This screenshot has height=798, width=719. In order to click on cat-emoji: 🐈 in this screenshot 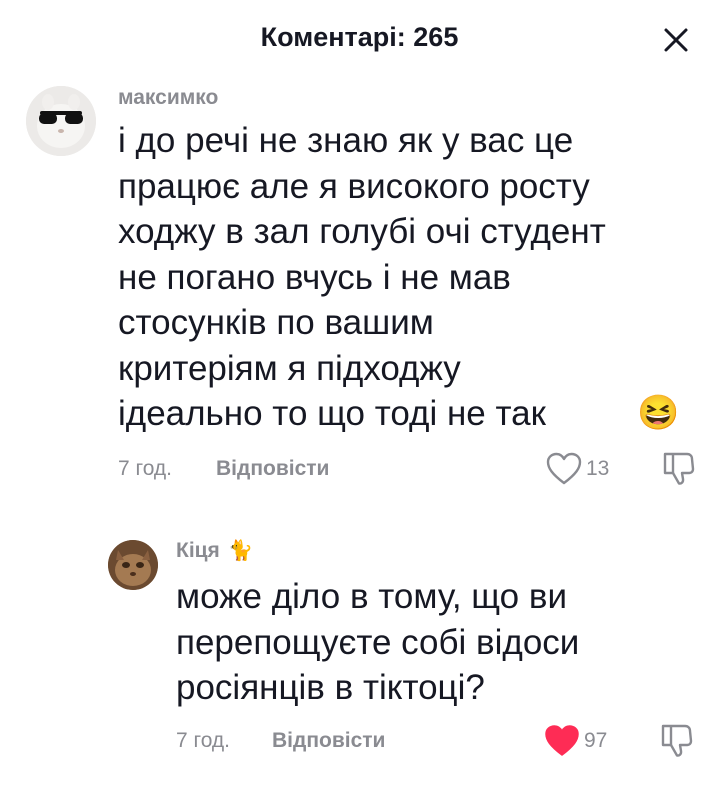, I will do `click(241, 551)`.